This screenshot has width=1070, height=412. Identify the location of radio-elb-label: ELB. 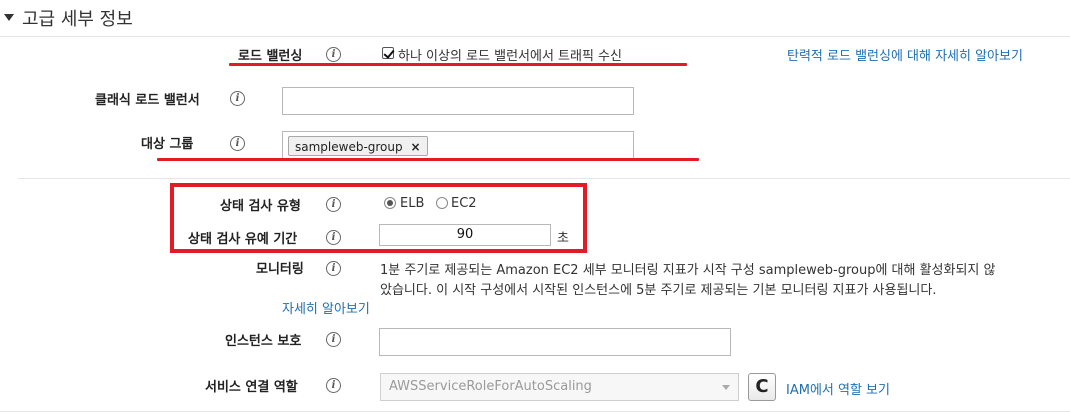
(412, 203).